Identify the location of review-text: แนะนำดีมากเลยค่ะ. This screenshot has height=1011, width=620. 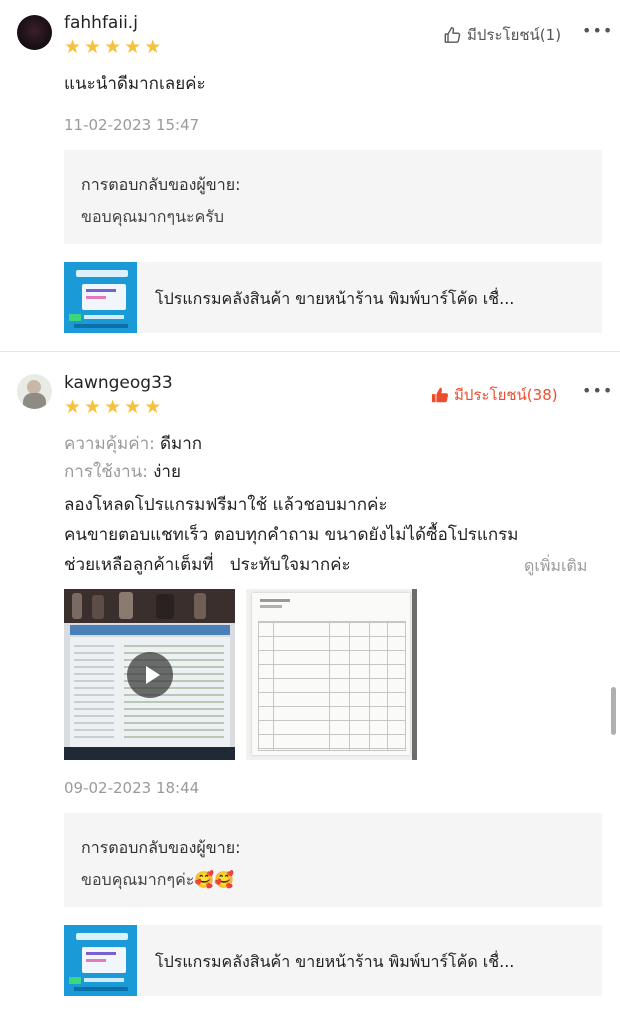
(135, 84).